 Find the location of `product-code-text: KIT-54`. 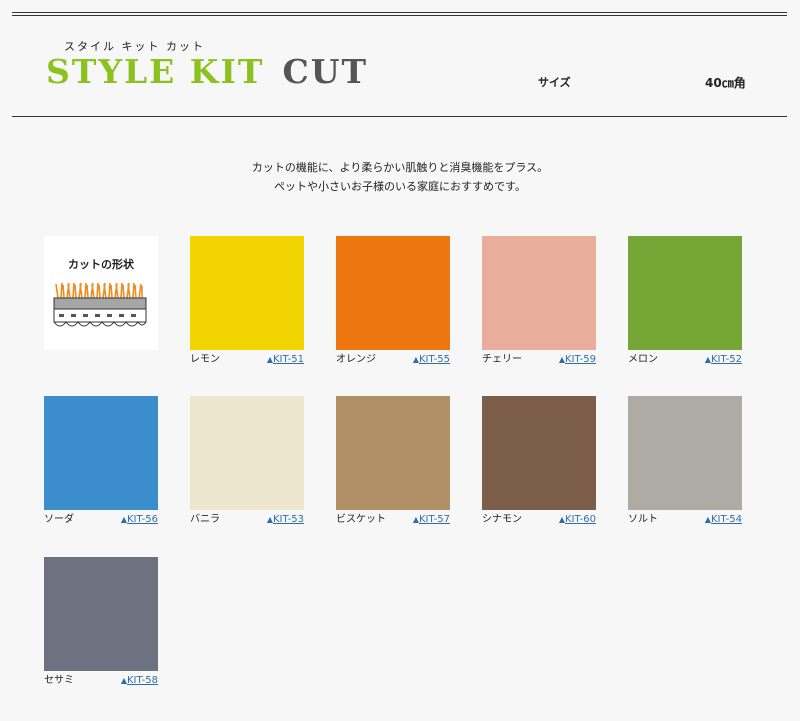

product-code-text: KIT-54 is located at coordinates (726, 519).